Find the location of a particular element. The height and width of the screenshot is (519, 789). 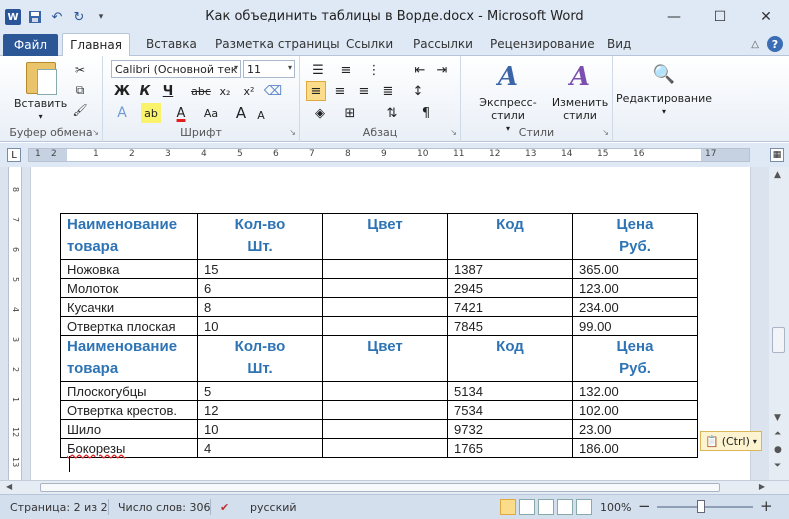

decrease-indent-icon: ⇤ is located at coordinates (420, 70).